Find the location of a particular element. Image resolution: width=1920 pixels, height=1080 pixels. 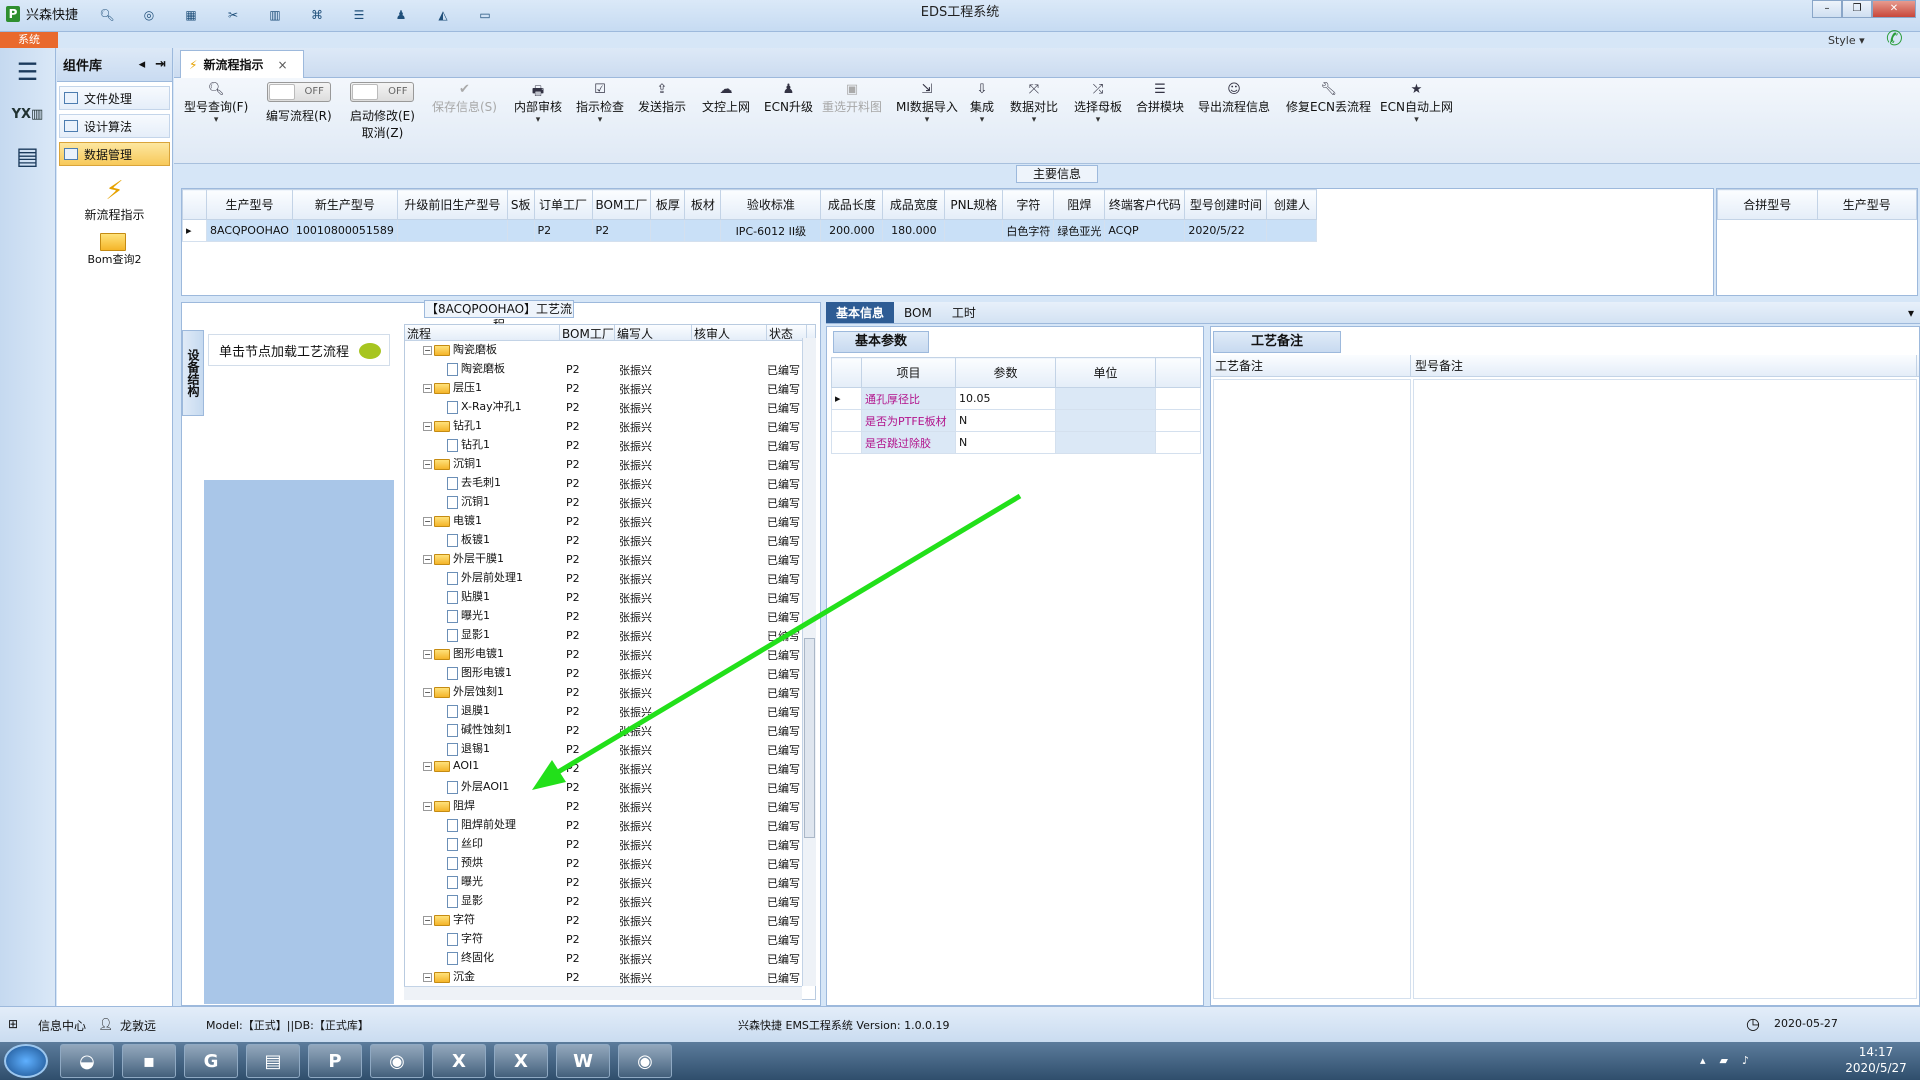

shell-app-icon: ◒ is located at coordinates (87, 1061).